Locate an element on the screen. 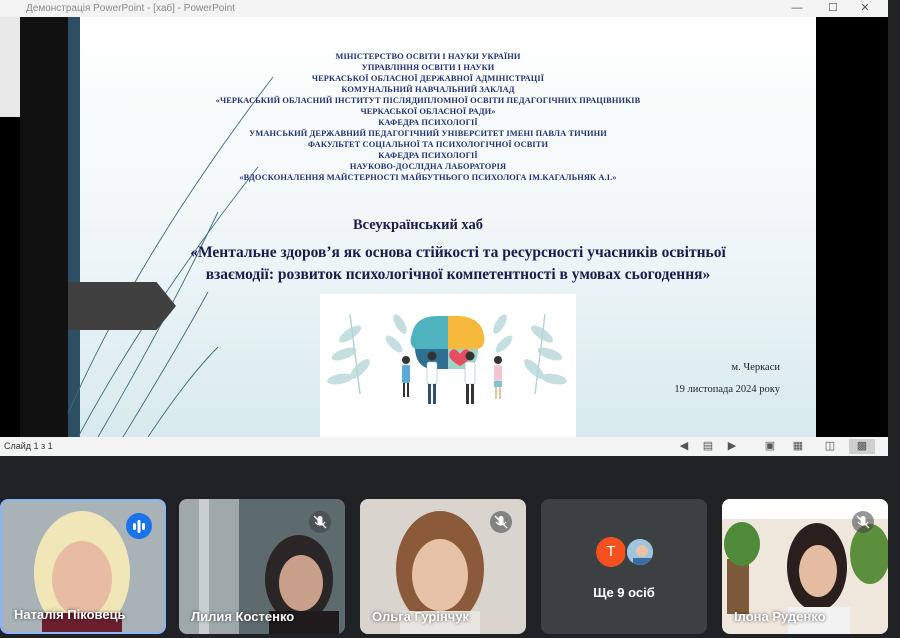 The image size is (900, 638). more-participants-tile: T Ще 9 осіб is located at coordinates (624, 566).